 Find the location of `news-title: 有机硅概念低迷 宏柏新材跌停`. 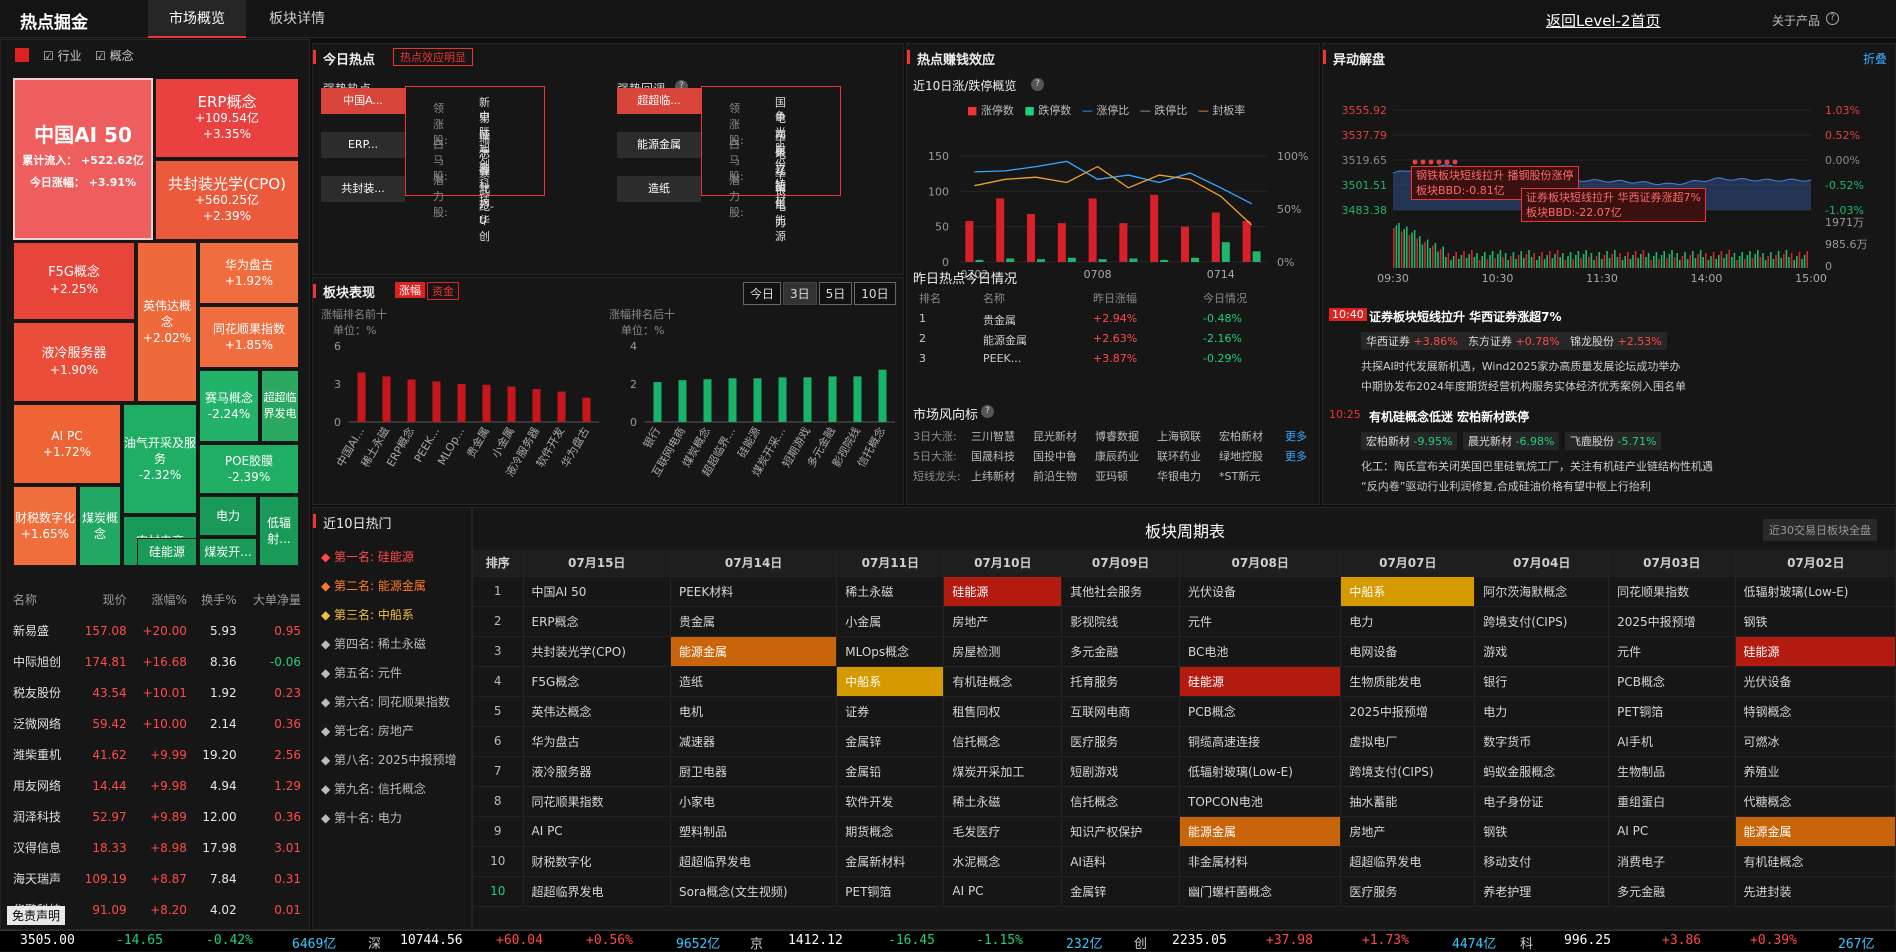

news-title: 有机硅概念低迷 宏柏新材跌停 is located at coordinates (1449, 416).